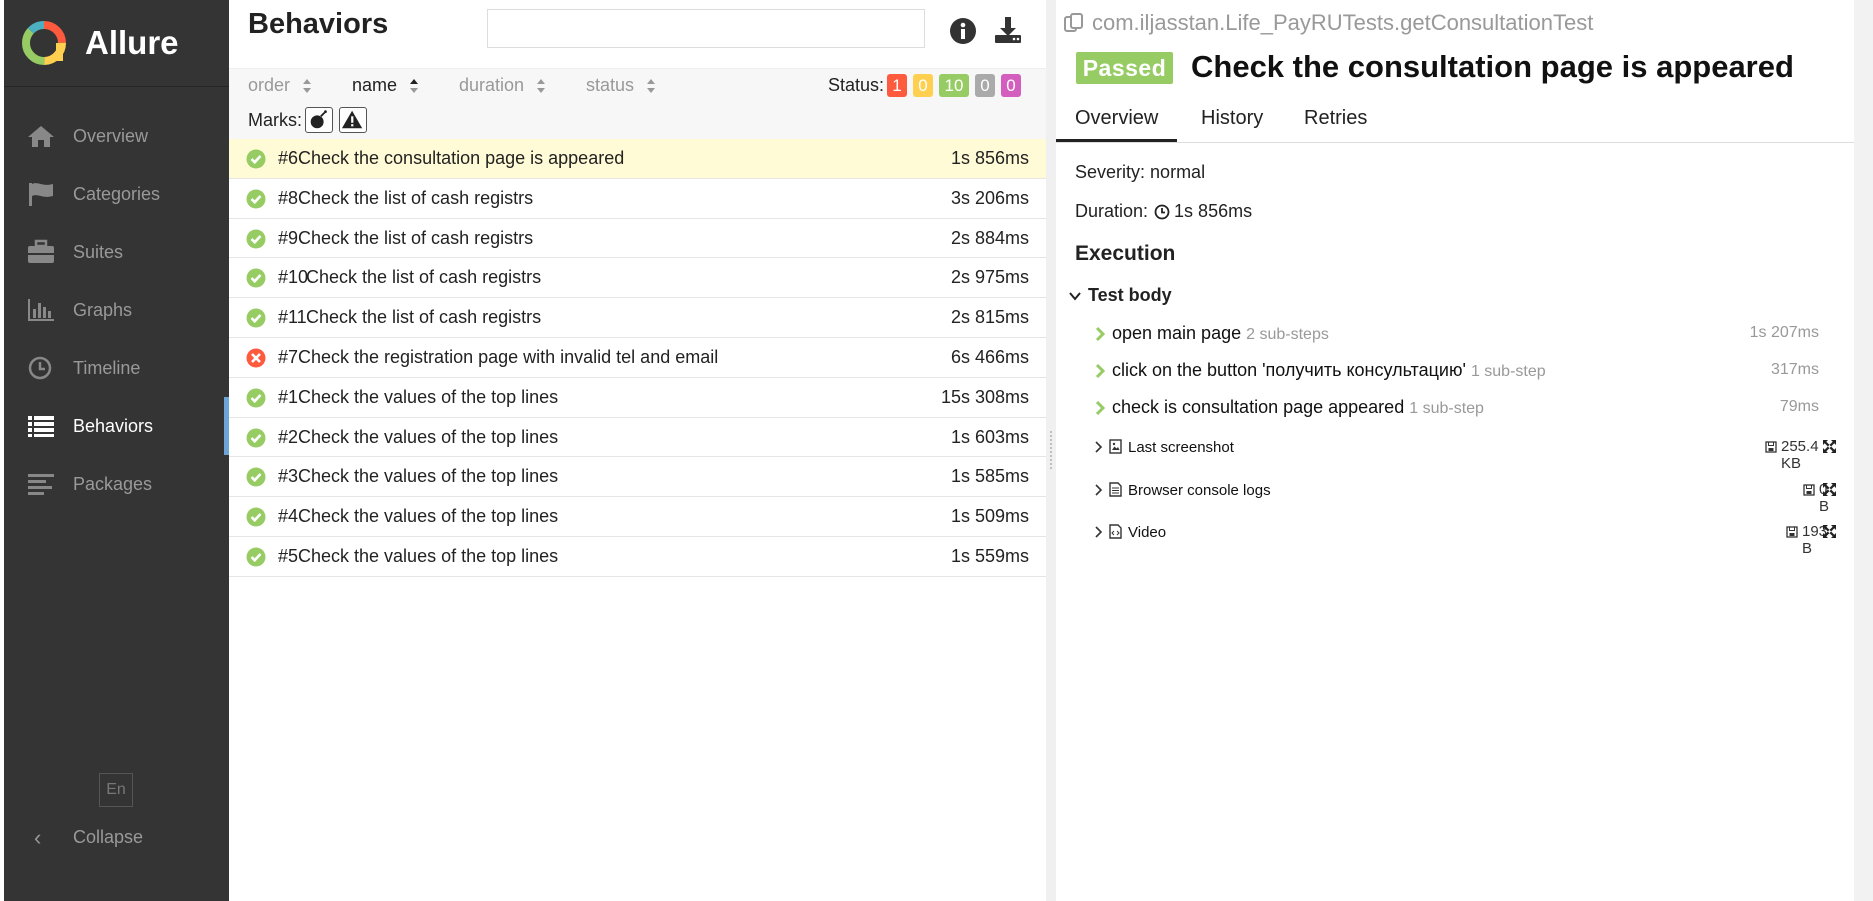 This screenshot has height=901, width=1873. What do you see at coordinates (256, 358) in the screenshot?
I see `failed-status-icon` at bounding box center [256, 358].